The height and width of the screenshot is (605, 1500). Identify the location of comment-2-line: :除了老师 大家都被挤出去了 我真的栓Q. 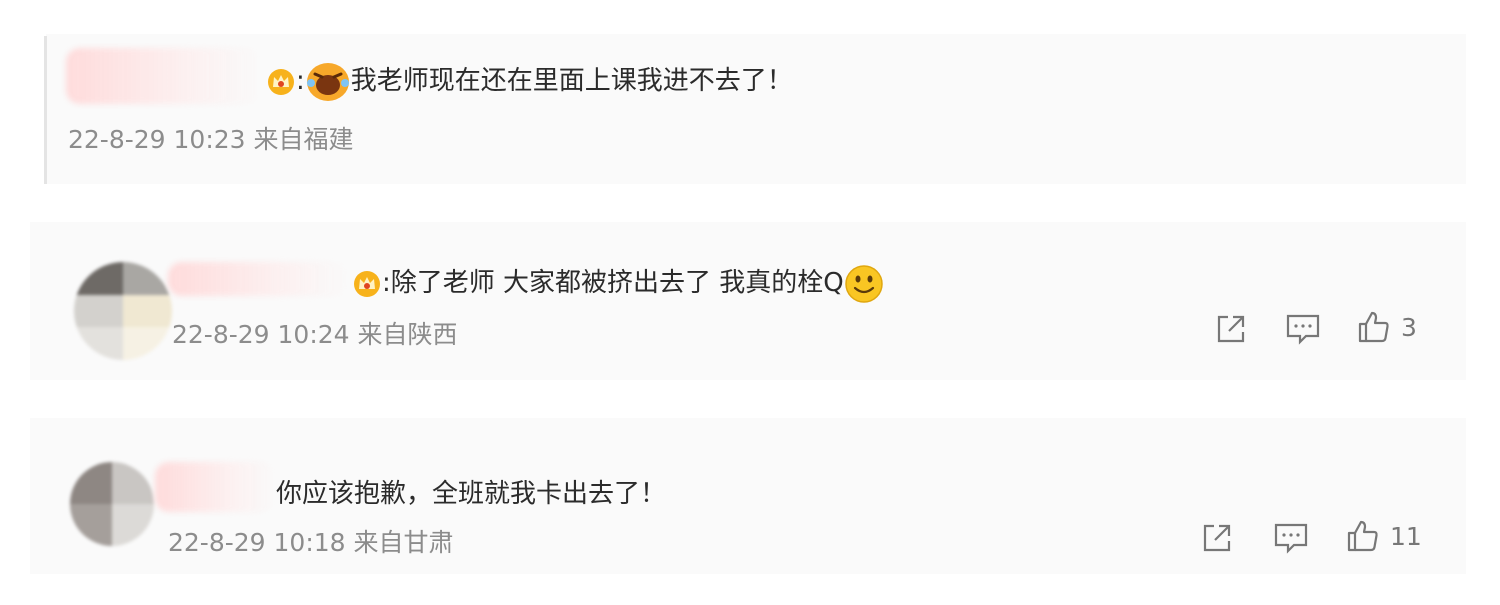
(618, 283).